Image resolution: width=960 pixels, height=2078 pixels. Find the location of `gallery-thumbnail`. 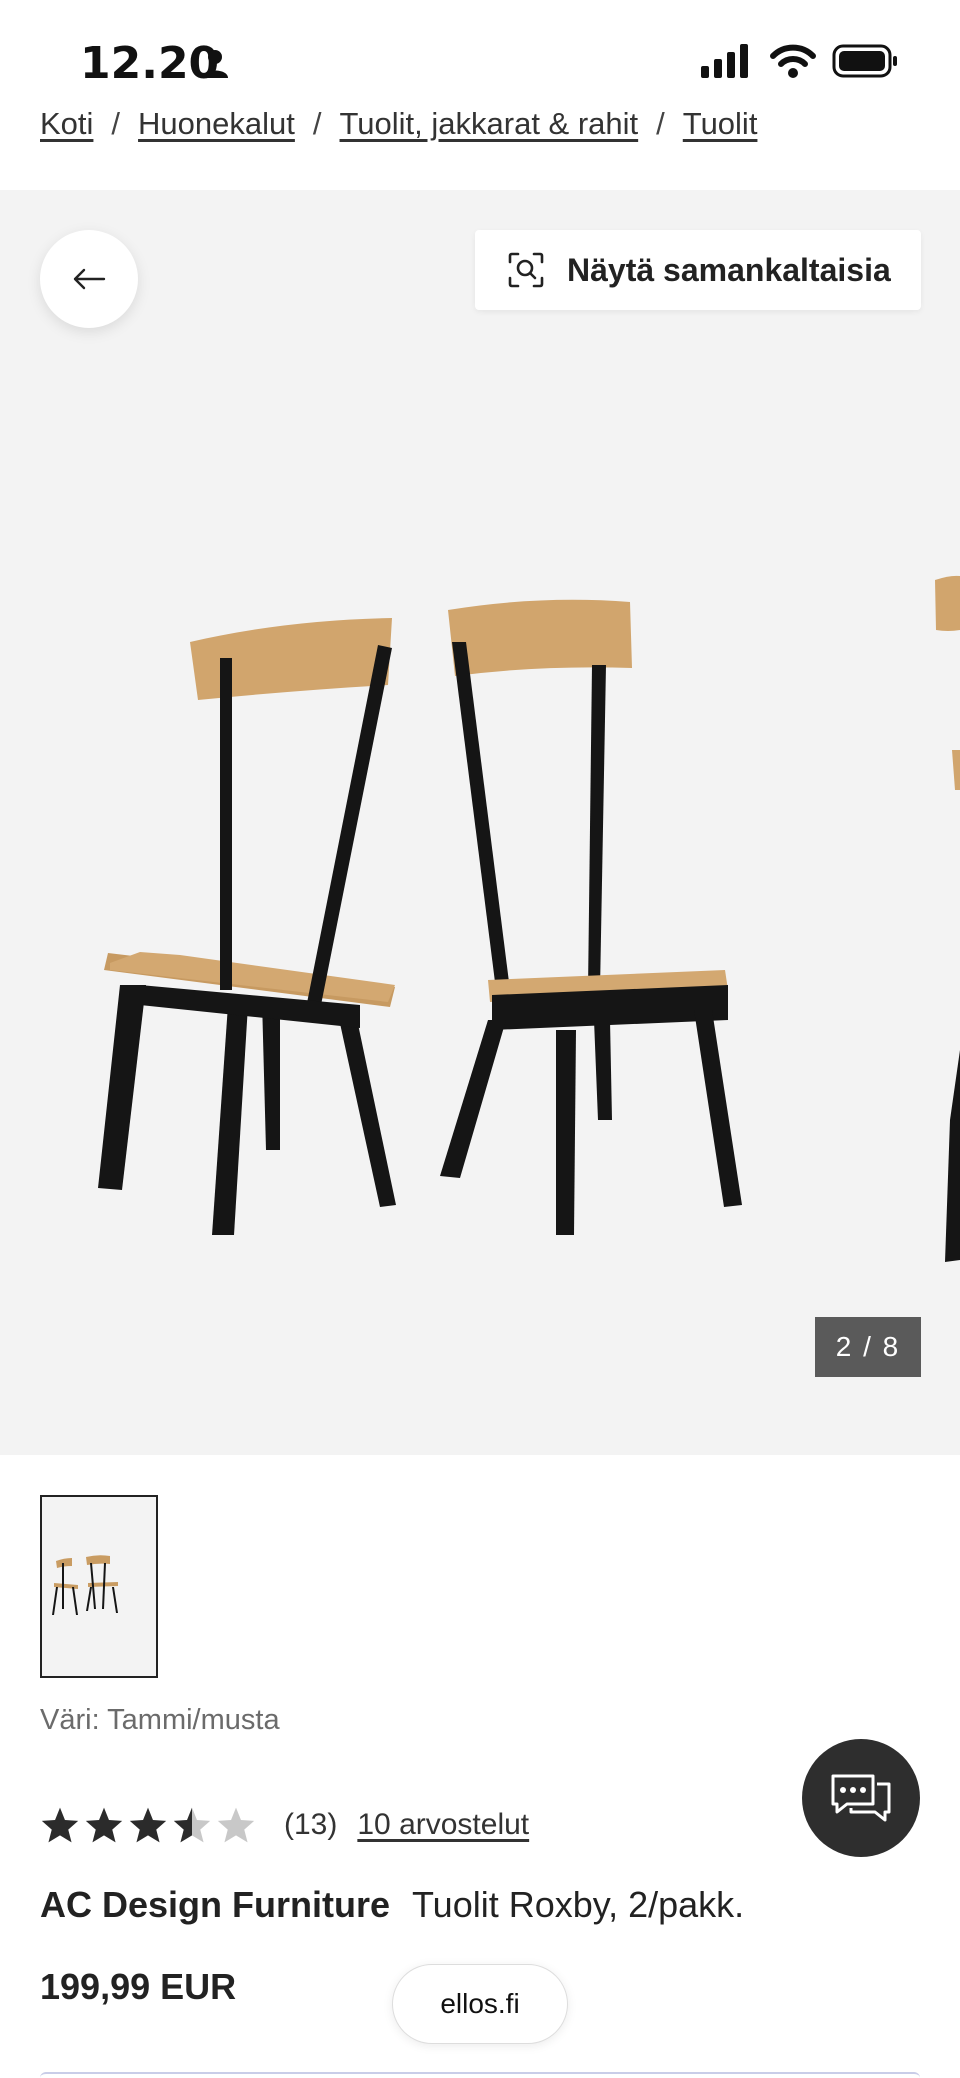

gallery-thumbnail is located at coordinates (99, 1586).